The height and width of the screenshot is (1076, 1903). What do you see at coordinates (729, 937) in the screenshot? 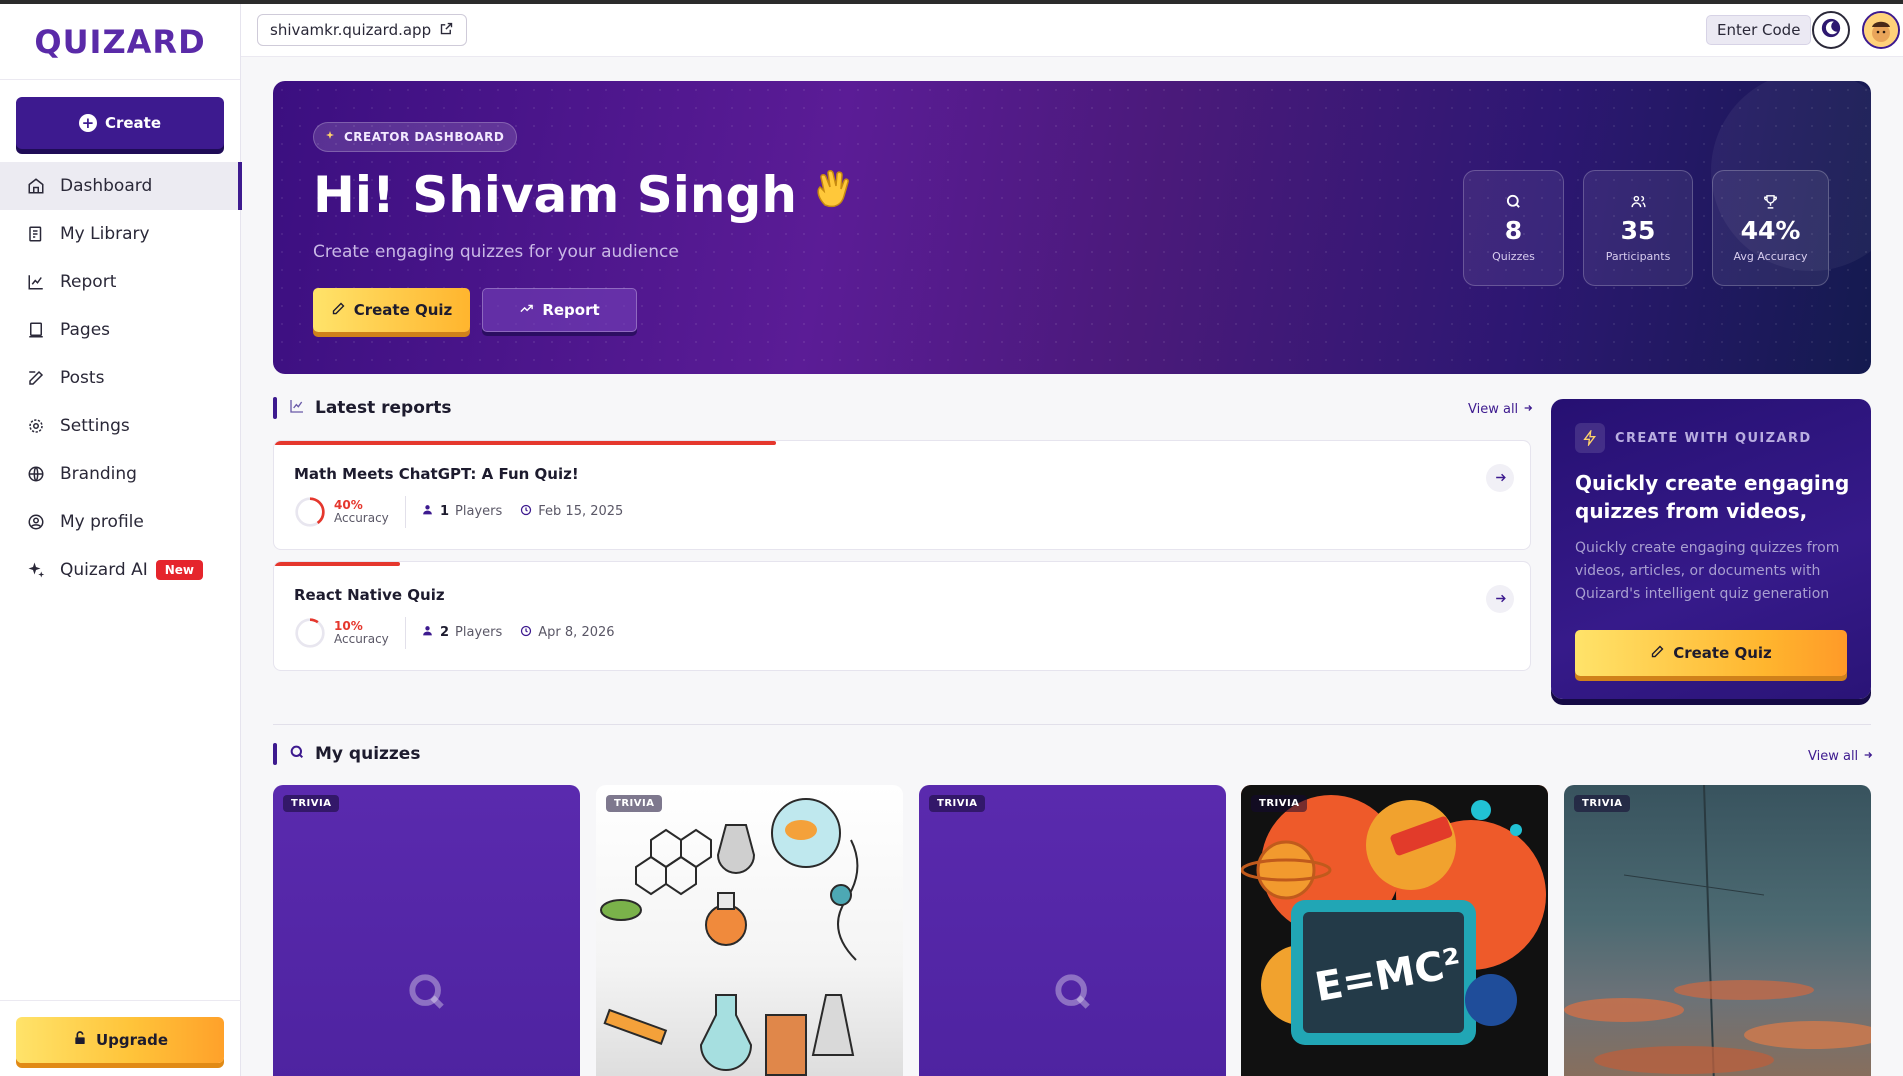
I see `chemistry-illustration` at bounding box center [729, 937].